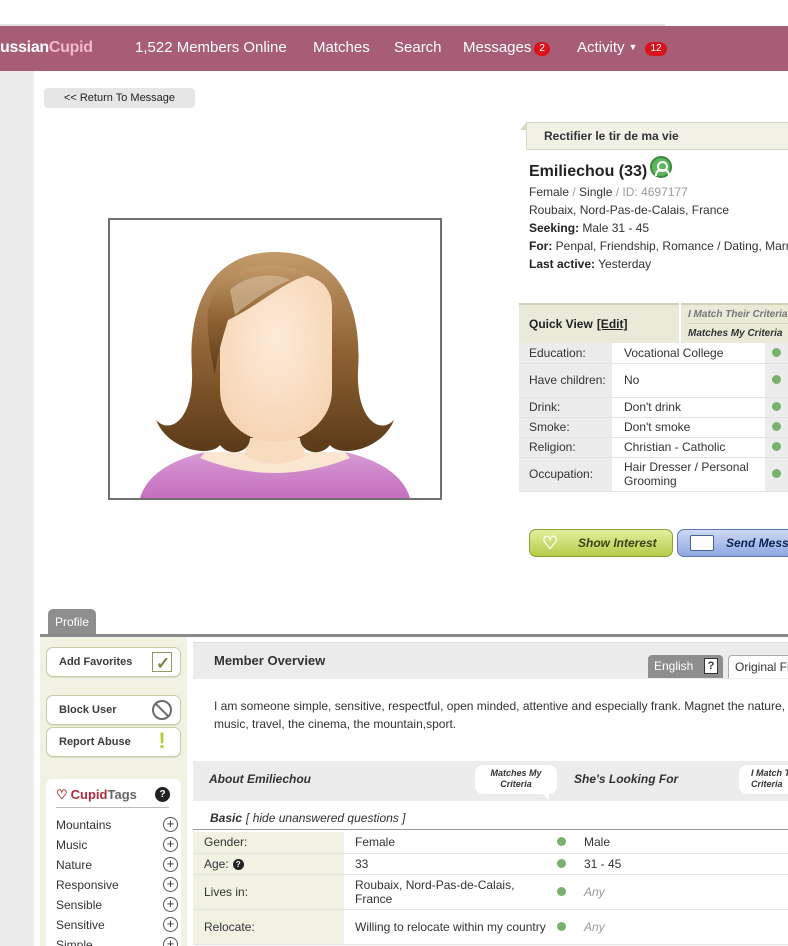 The image size is (788, 946). I want to click on nav-members-online: 1,522 Members Online, so click(211, 47).